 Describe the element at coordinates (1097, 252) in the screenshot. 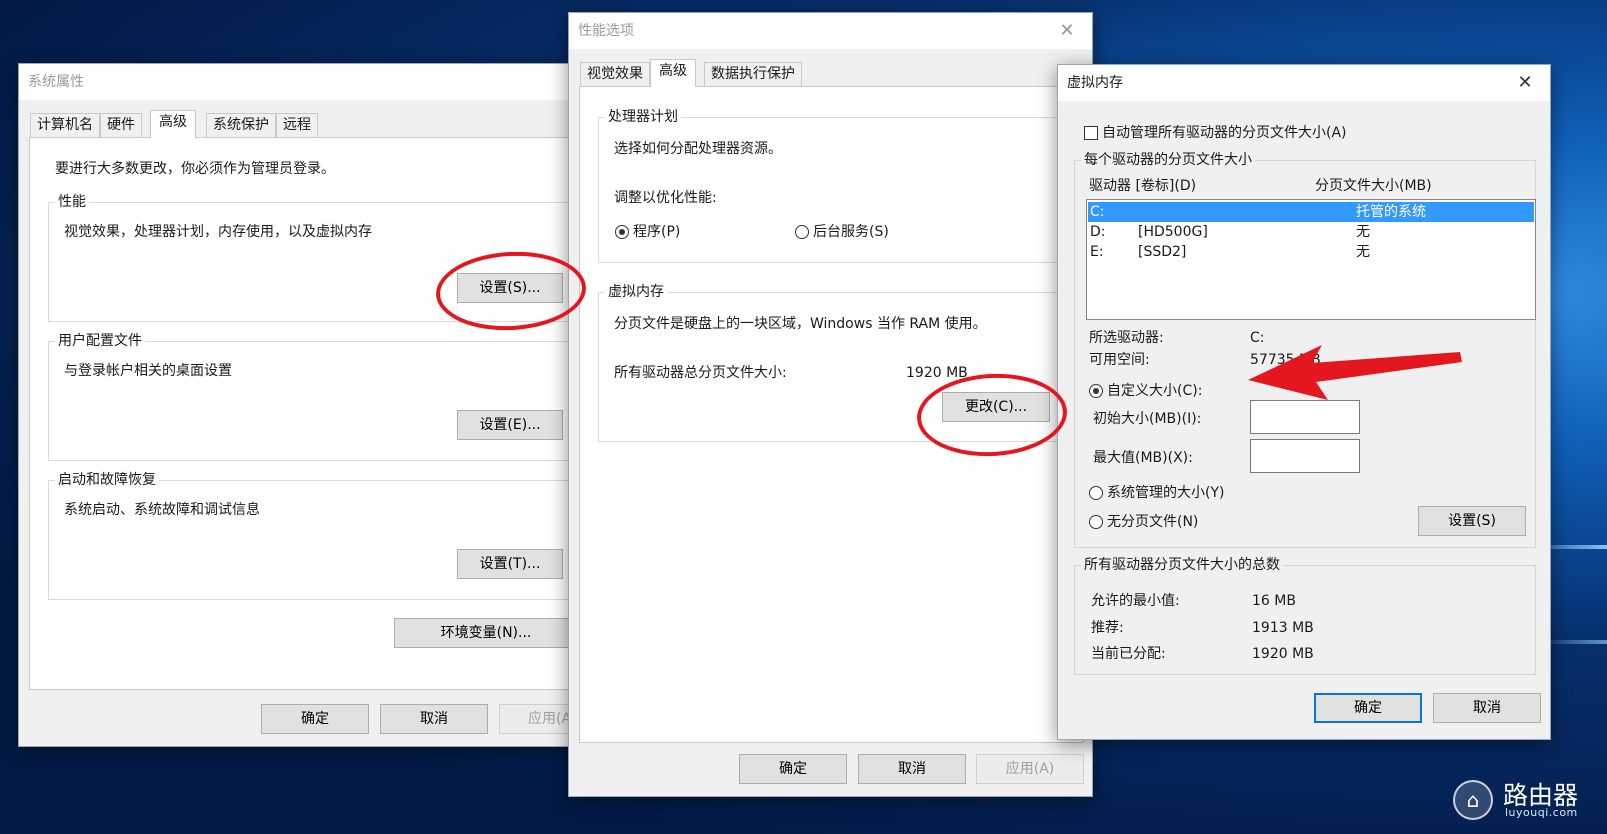

I see `drive-letter: E:` at that location.